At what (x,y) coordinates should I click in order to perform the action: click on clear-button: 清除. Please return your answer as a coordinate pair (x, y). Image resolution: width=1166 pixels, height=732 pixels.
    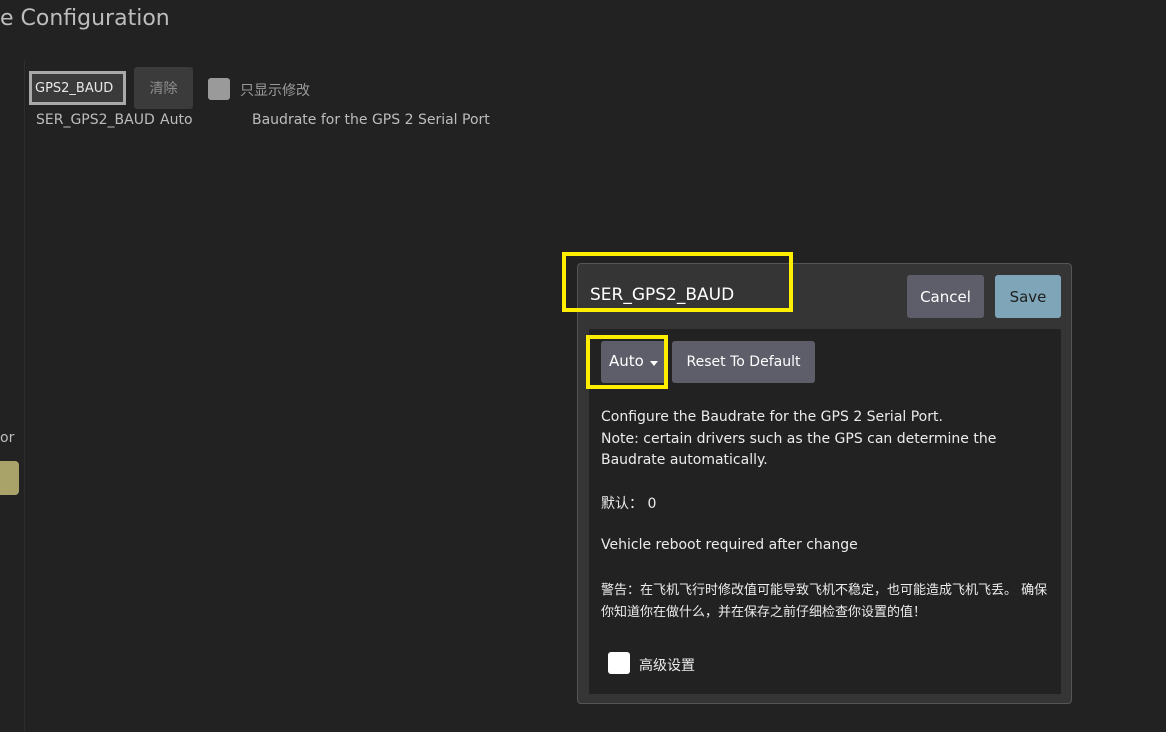
    Looking at the image, I should click on (163, 88).